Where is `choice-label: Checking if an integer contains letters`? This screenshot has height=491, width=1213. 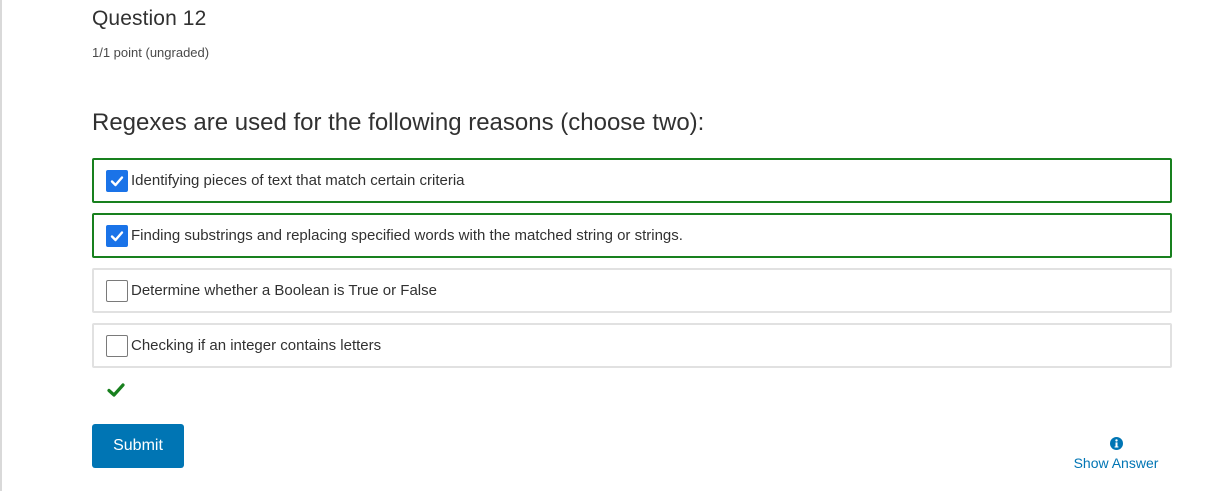
choice-label: Checking if an integer contains letters is located at coordinates (256, 345).